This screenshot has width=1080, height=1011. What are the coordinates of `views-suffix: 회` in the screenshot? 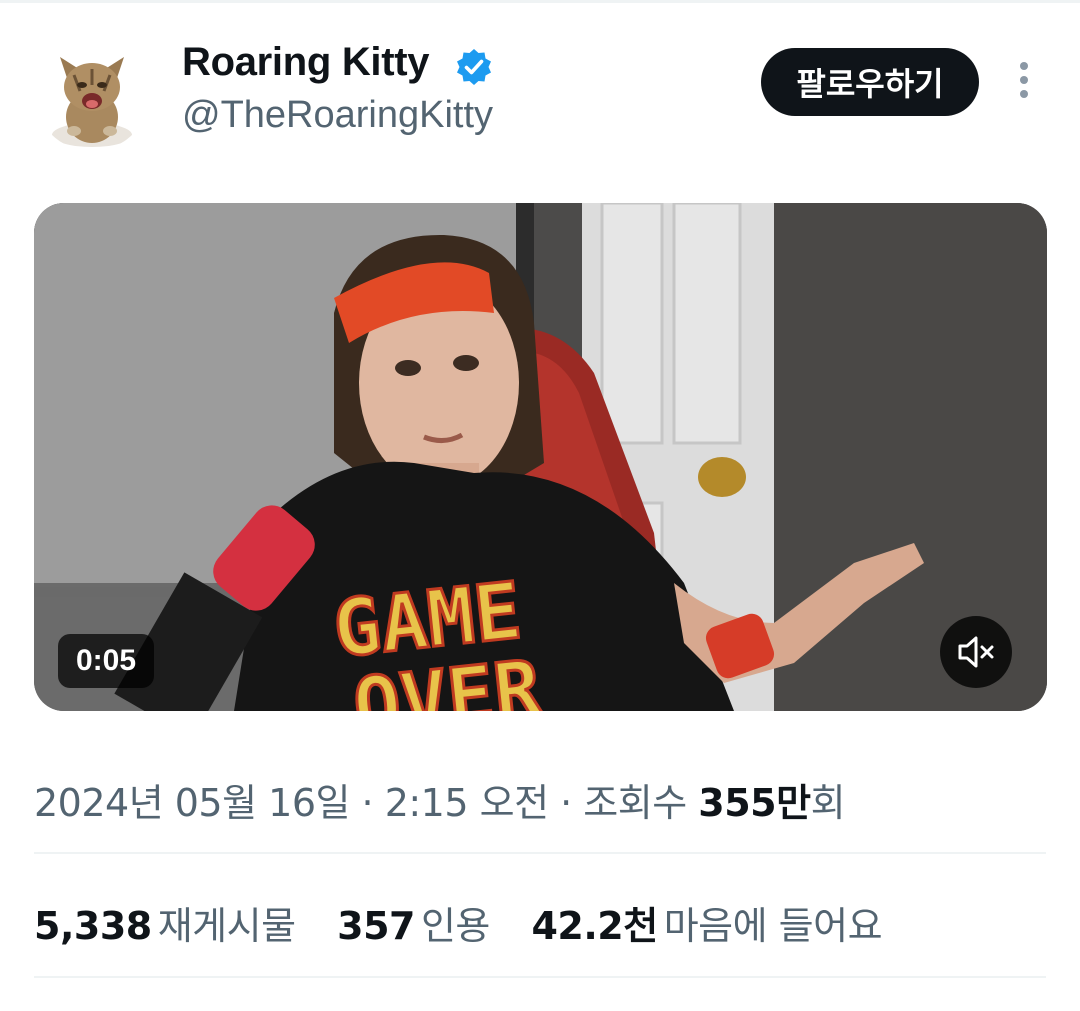 It's located at (828, 803).